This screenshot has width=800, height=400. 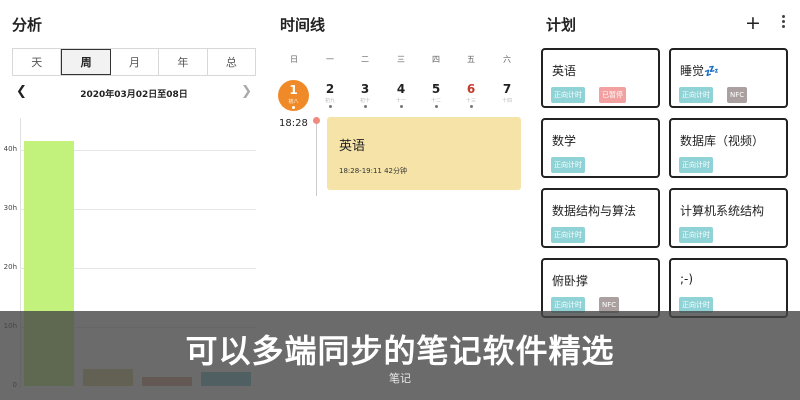 I want to click on headline-text: 可以多端同步的笔记软件精选, so click(x=400, y=351).